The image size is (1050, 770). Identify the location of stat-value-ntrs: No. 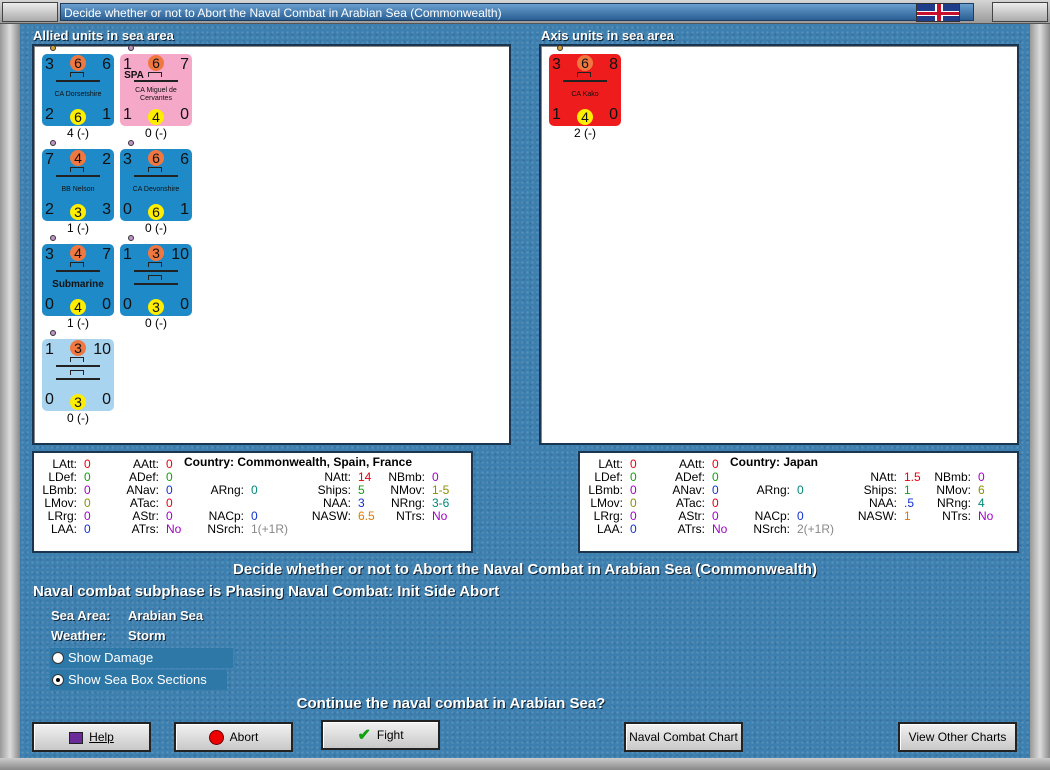
(440, 516).